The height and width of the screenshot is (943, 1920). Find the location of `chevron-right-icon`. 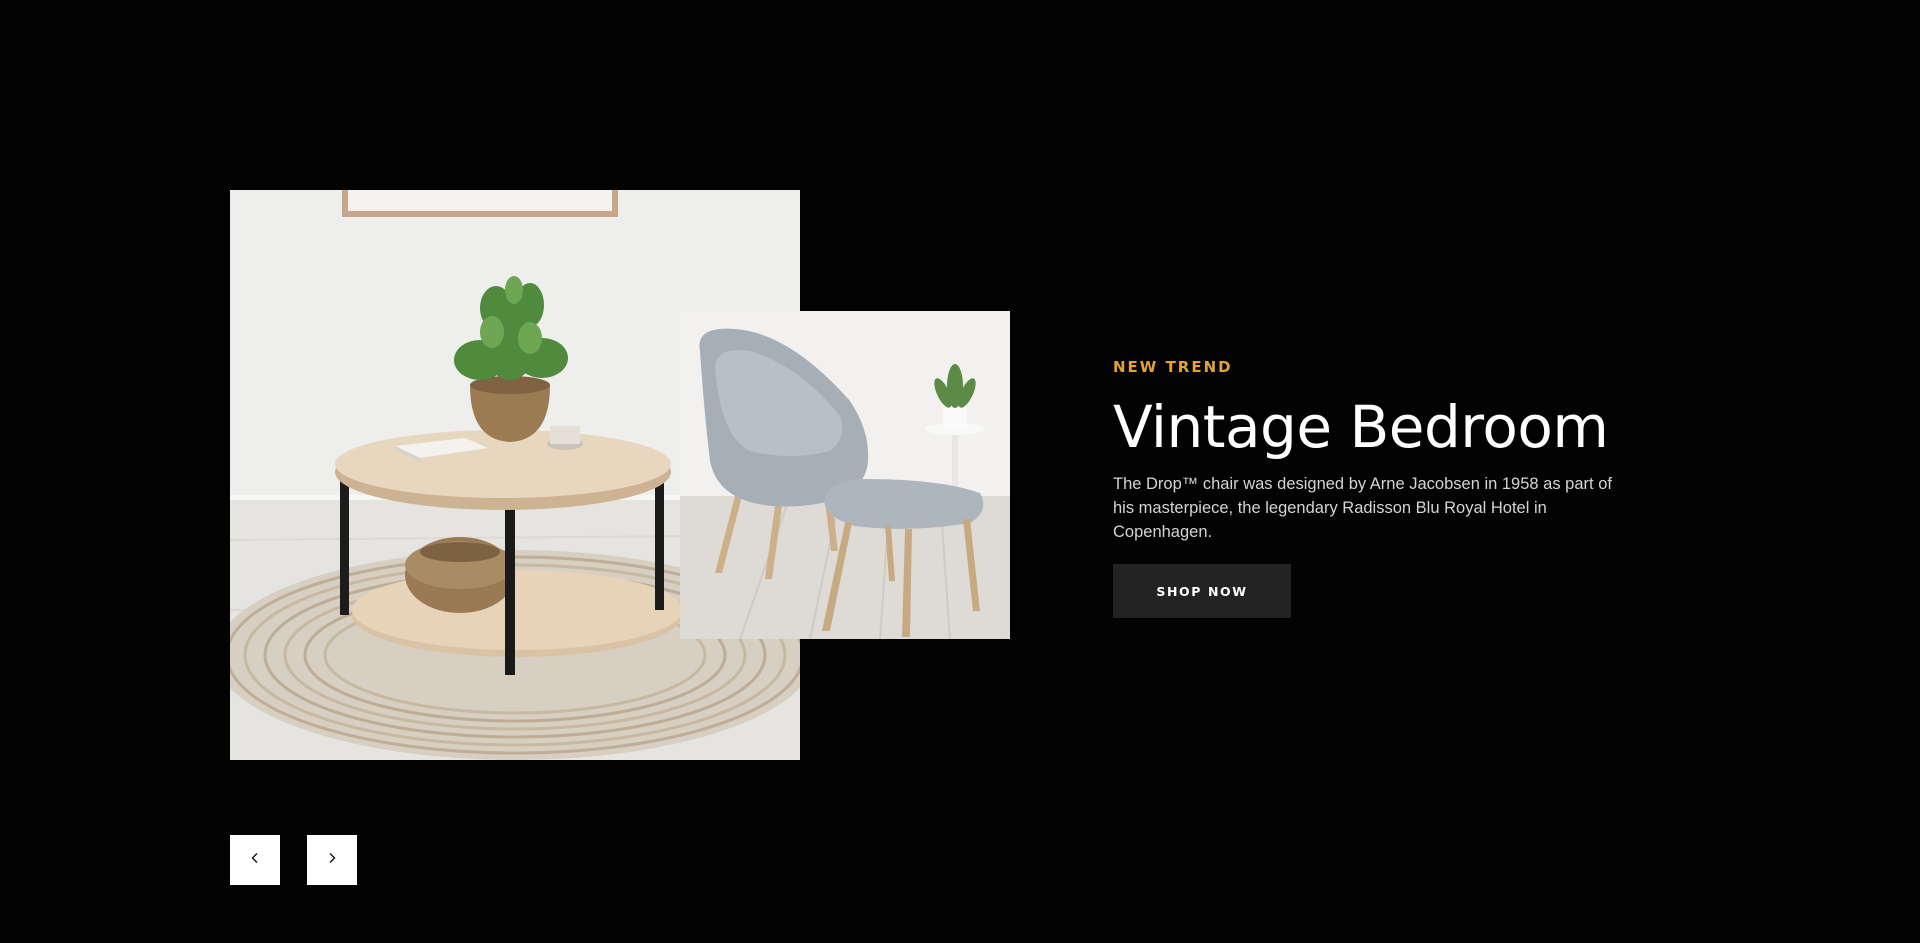

chevron-right-icon is located at coordinates (332, 860).